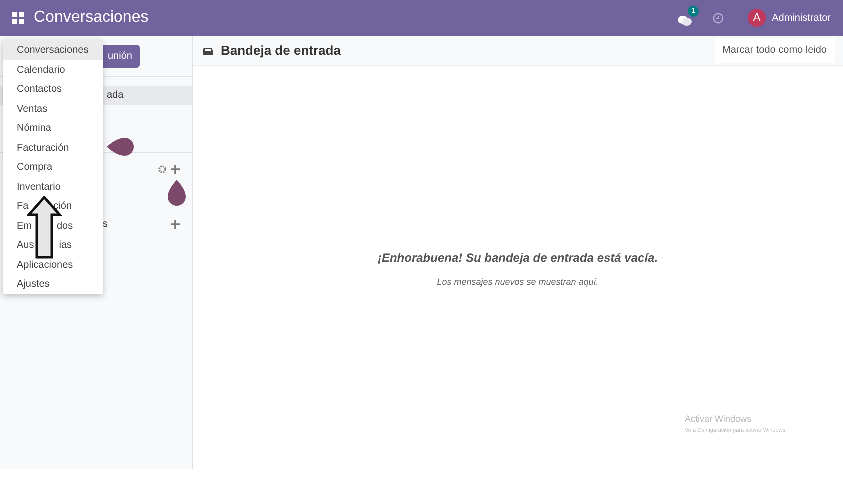  I want to click on page-title: Bandeja de entrada, so click(281, 51).